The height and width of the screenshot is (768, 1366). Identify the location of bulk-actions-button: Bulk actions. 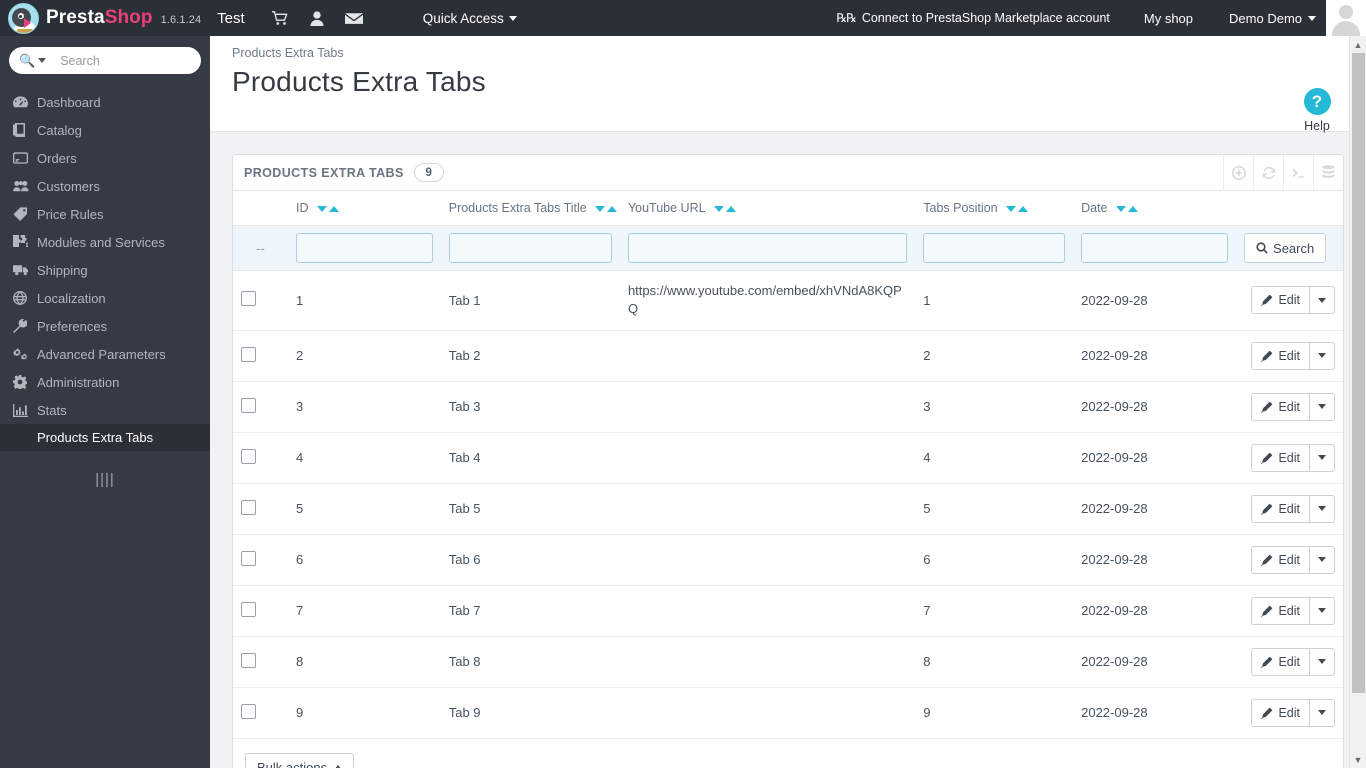
(300, 760).